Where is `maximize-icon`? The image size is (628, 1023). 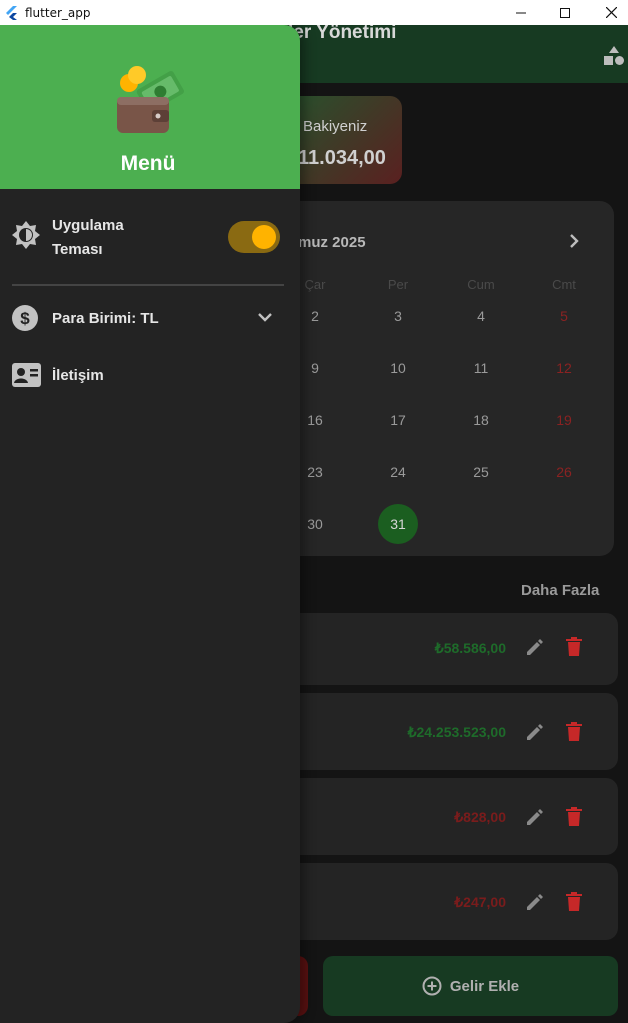
maximize-icon is located at coordinates (565, 12).